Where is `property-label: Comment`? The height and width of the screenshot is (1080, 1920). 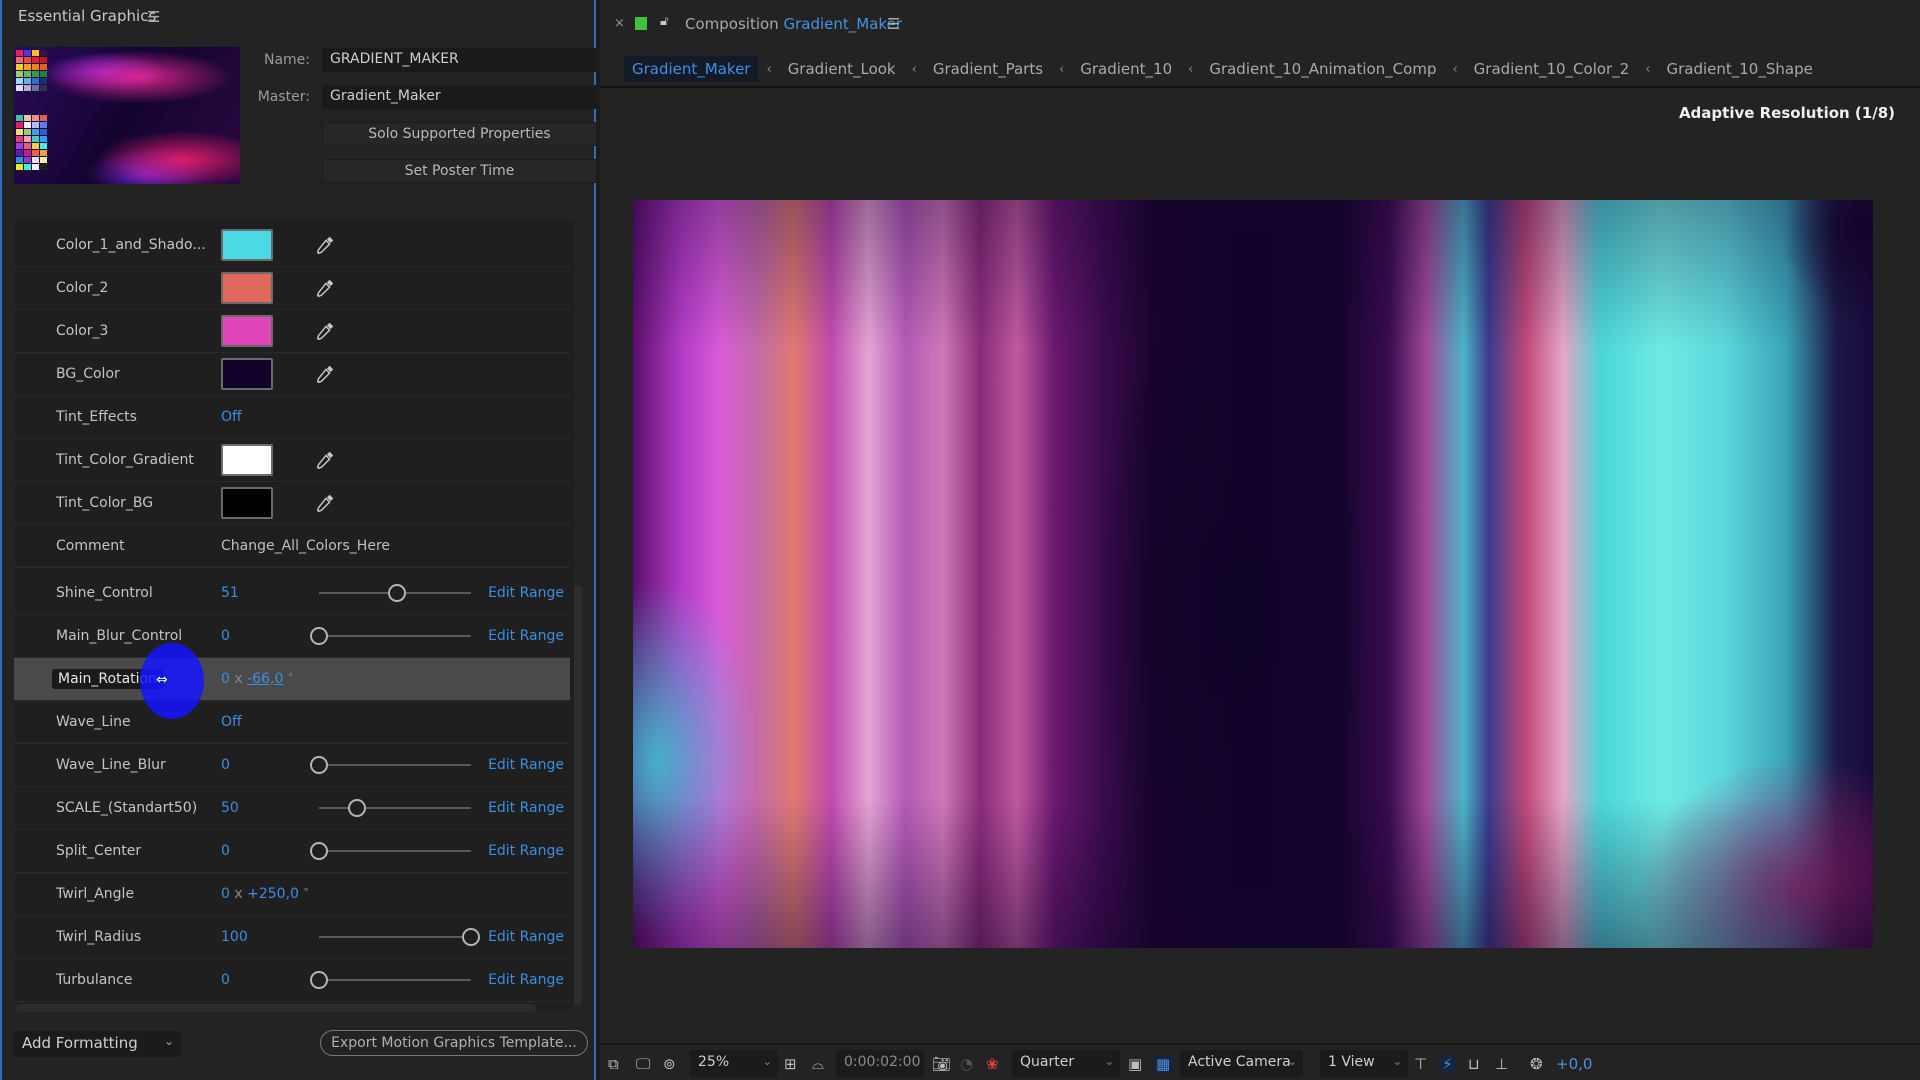 property-label: Comment is located at coordinates (90, 546).